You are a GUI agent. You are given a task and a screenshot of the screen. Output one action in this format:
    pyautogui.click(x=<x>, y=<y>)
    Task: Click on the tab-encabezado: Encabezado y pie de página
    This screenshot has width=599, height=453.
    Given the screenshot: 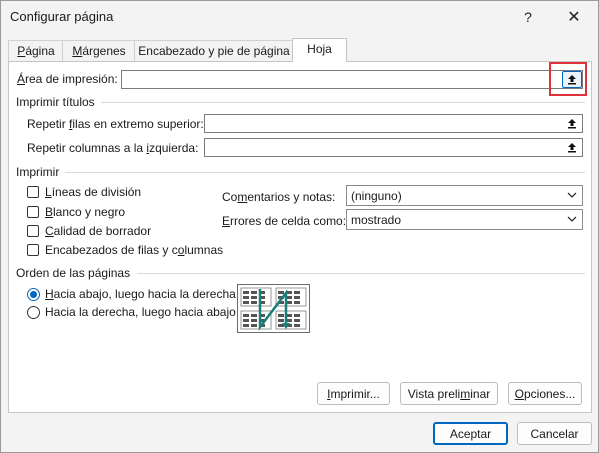 What is the action you would take?
    pyautogui.click(x=214, y=51)
    